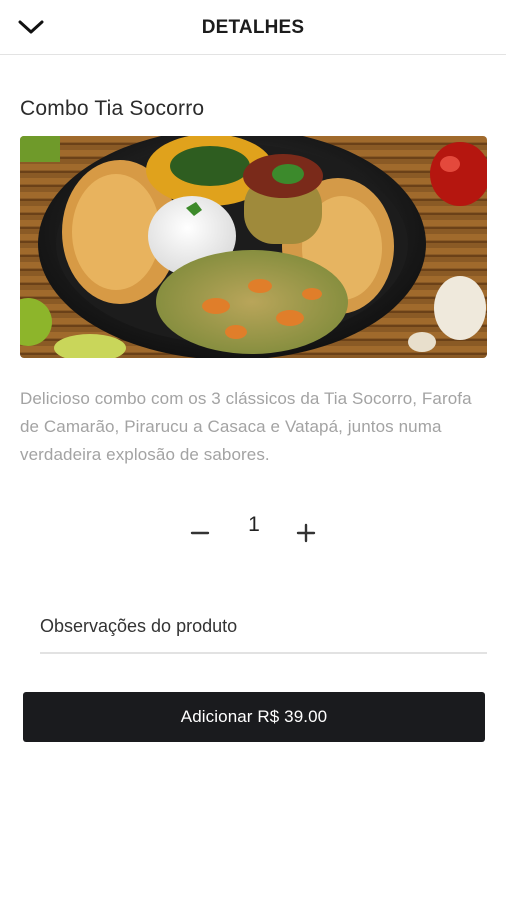  I want to click on quantity-stepper: 1, so click(253, 532).